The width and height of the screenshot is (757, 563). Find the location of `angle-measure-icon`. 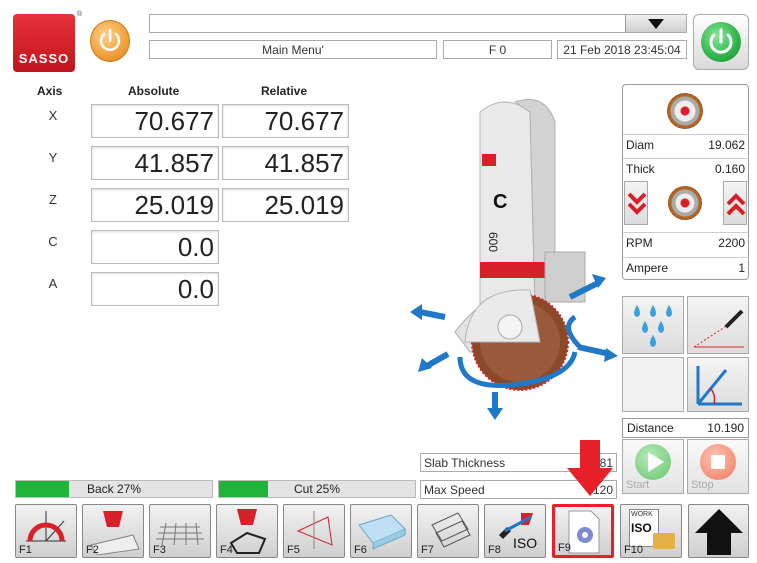

angle-measure-icon is located at coordinates (719, 386).